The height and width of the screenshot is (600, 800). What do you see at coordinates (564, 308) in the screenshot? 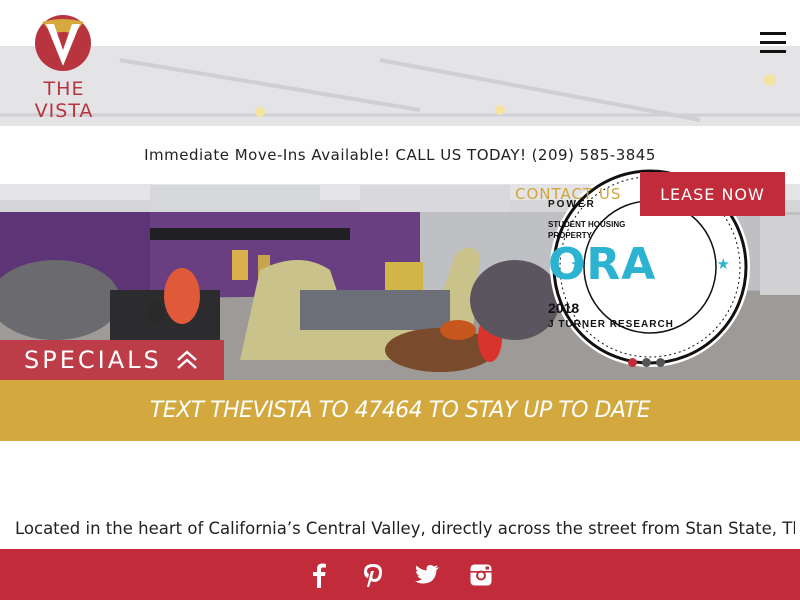
I see `badge-year: 2018` at bounding box center [564, 308].